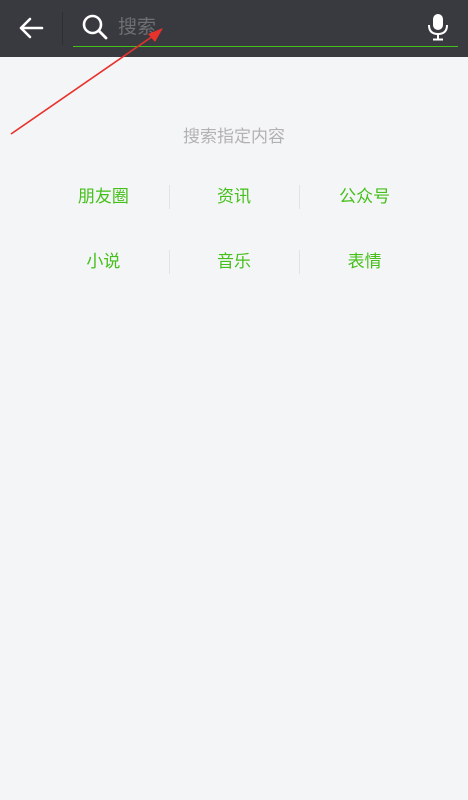 This screenshot has width=468, height=800. Describe the element at coordinates (86, 81) in the screenshot. I see `annotation-arrow` at that location.